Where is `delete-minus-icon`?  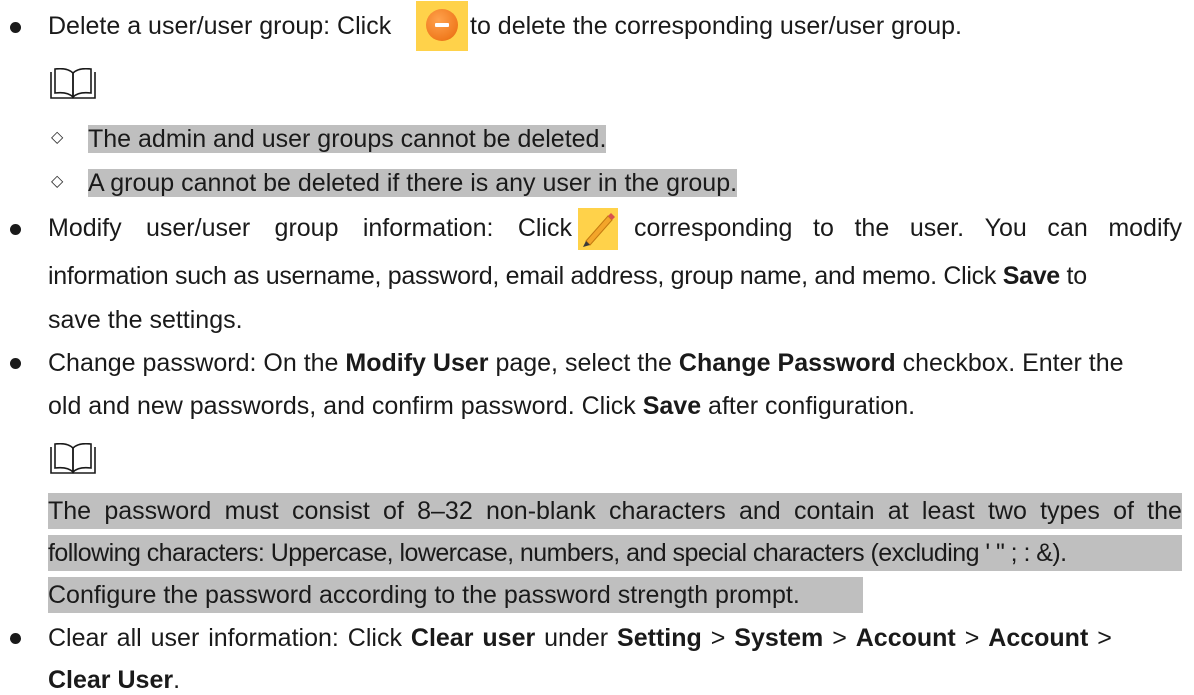 delete-minus-icon is located at coordinates (442, 26).